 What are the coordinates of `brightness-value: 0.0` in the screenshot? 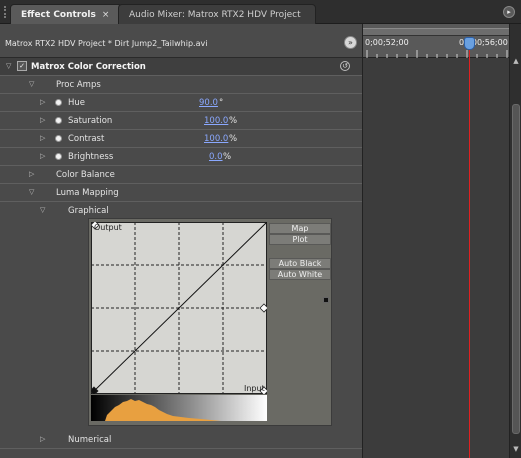 It's located at (216, 157).